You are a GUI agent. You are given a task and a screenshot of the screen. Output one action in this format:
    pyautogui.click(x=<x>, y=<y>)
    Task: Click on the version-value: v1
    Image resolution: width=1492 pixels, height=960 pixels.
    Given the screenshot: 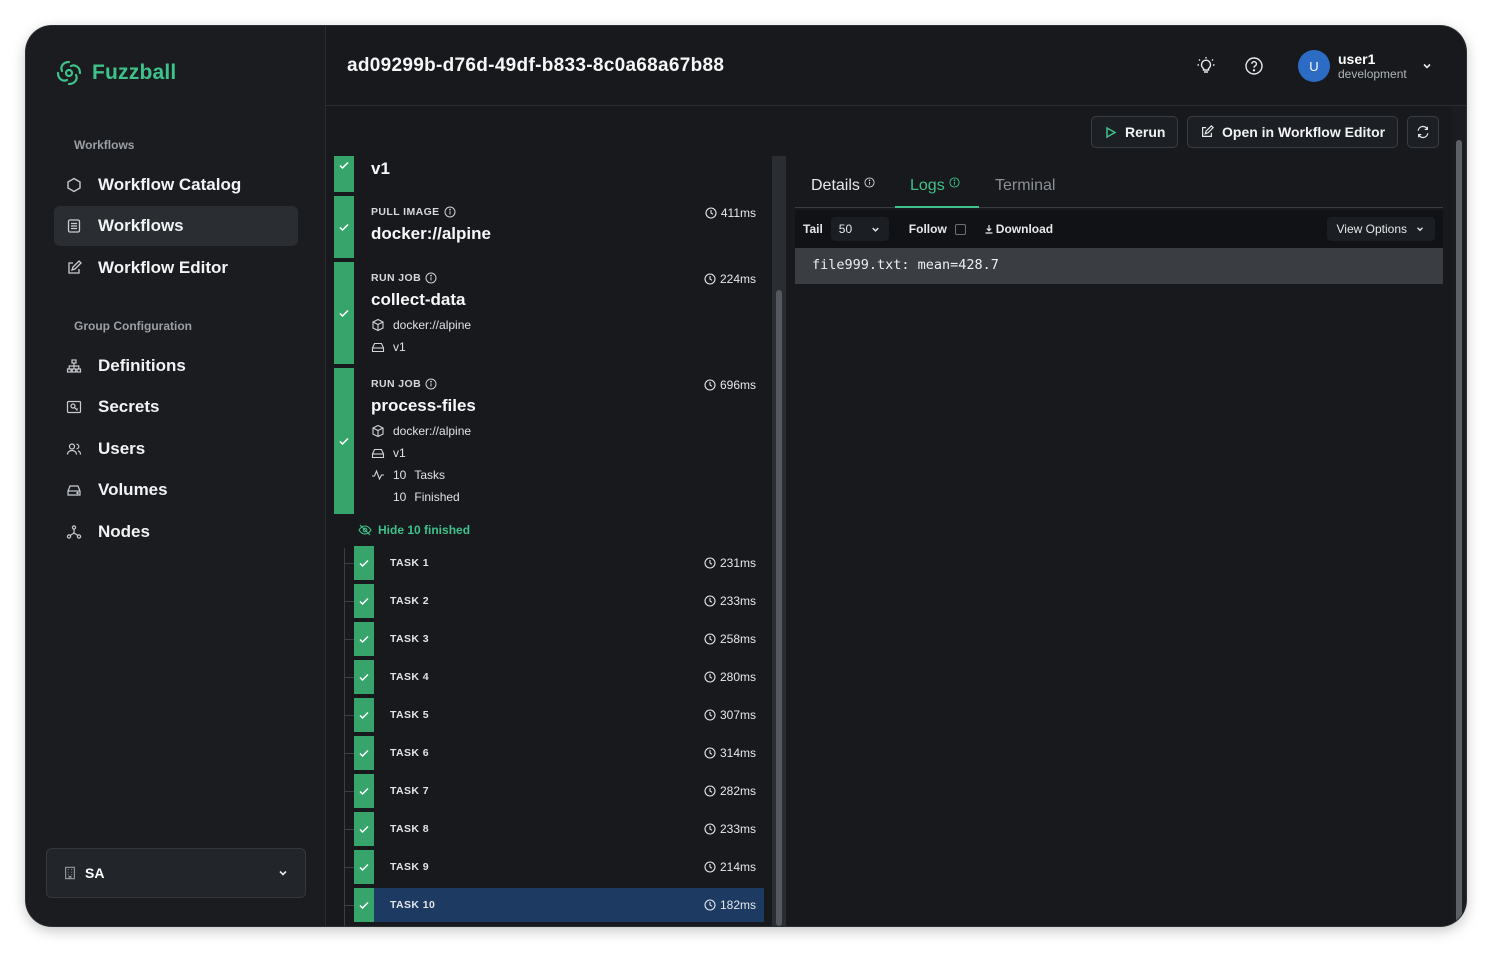 What is the action you would take?
    pyautogui.click(x=399, y=347)
    